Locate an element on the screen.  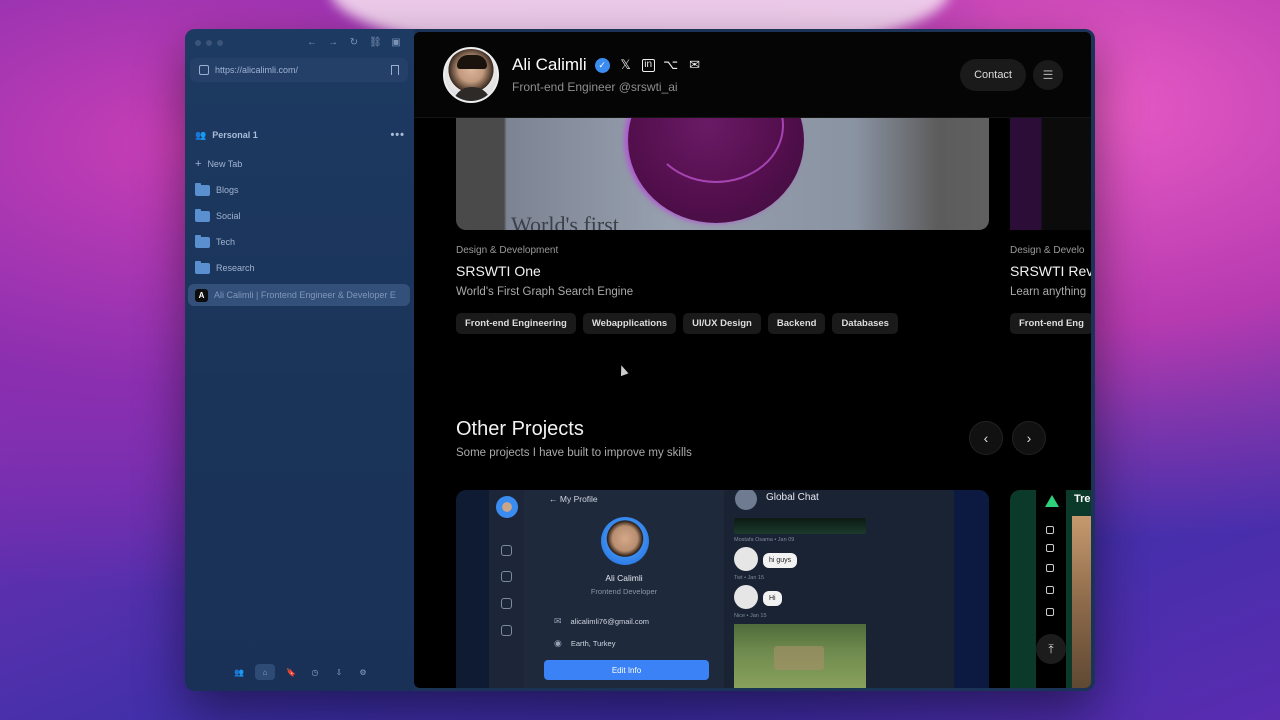
folder-label: Blogs is located at coordinates (227, 190).